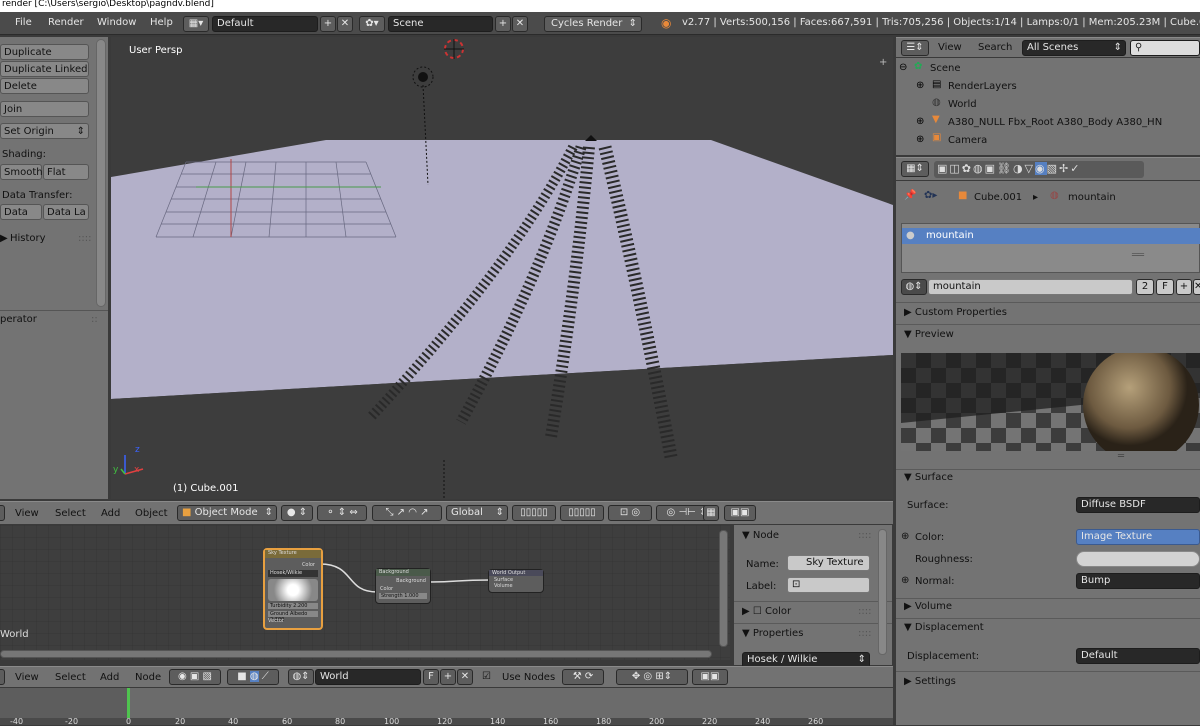 The image size is (1200, 726). Describe the element at coordinates (70, 677) in the screenshot. I see `node-select-menu: Select` at that location.